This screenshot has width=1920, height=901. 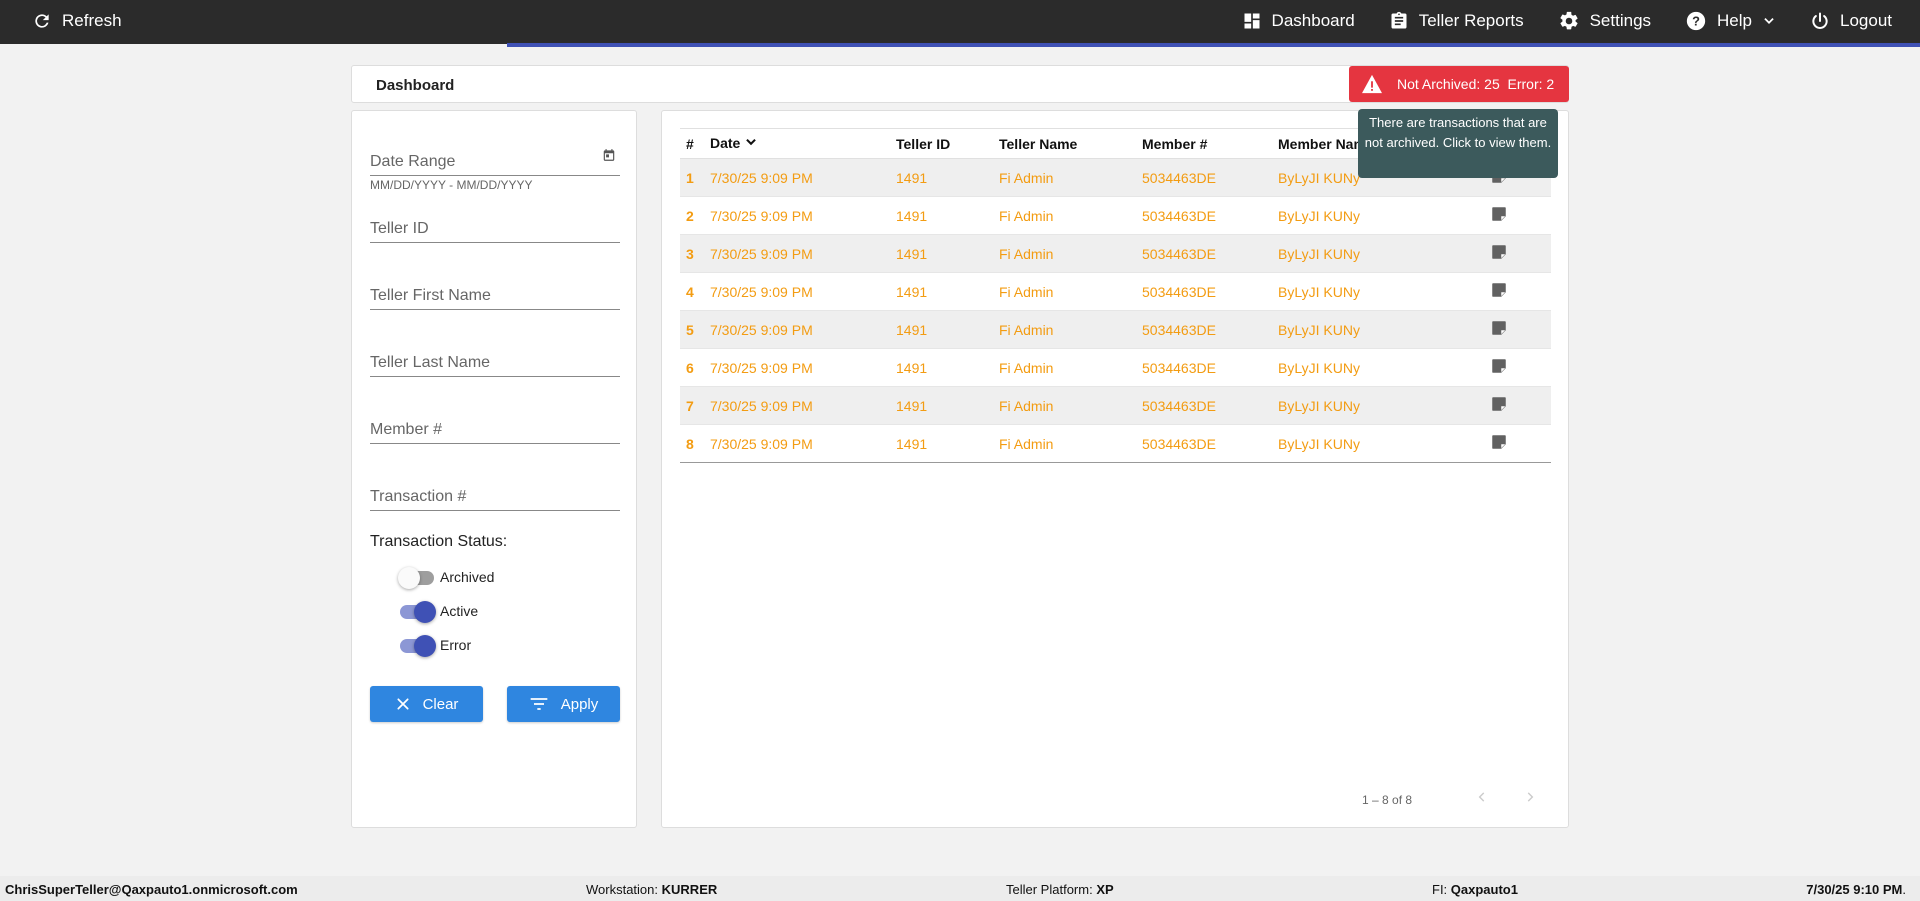 What do you see at coordinates (1730, 21) in the screenshot?
I see `nav-help: ? Help` at bounding box center [1730, 21].